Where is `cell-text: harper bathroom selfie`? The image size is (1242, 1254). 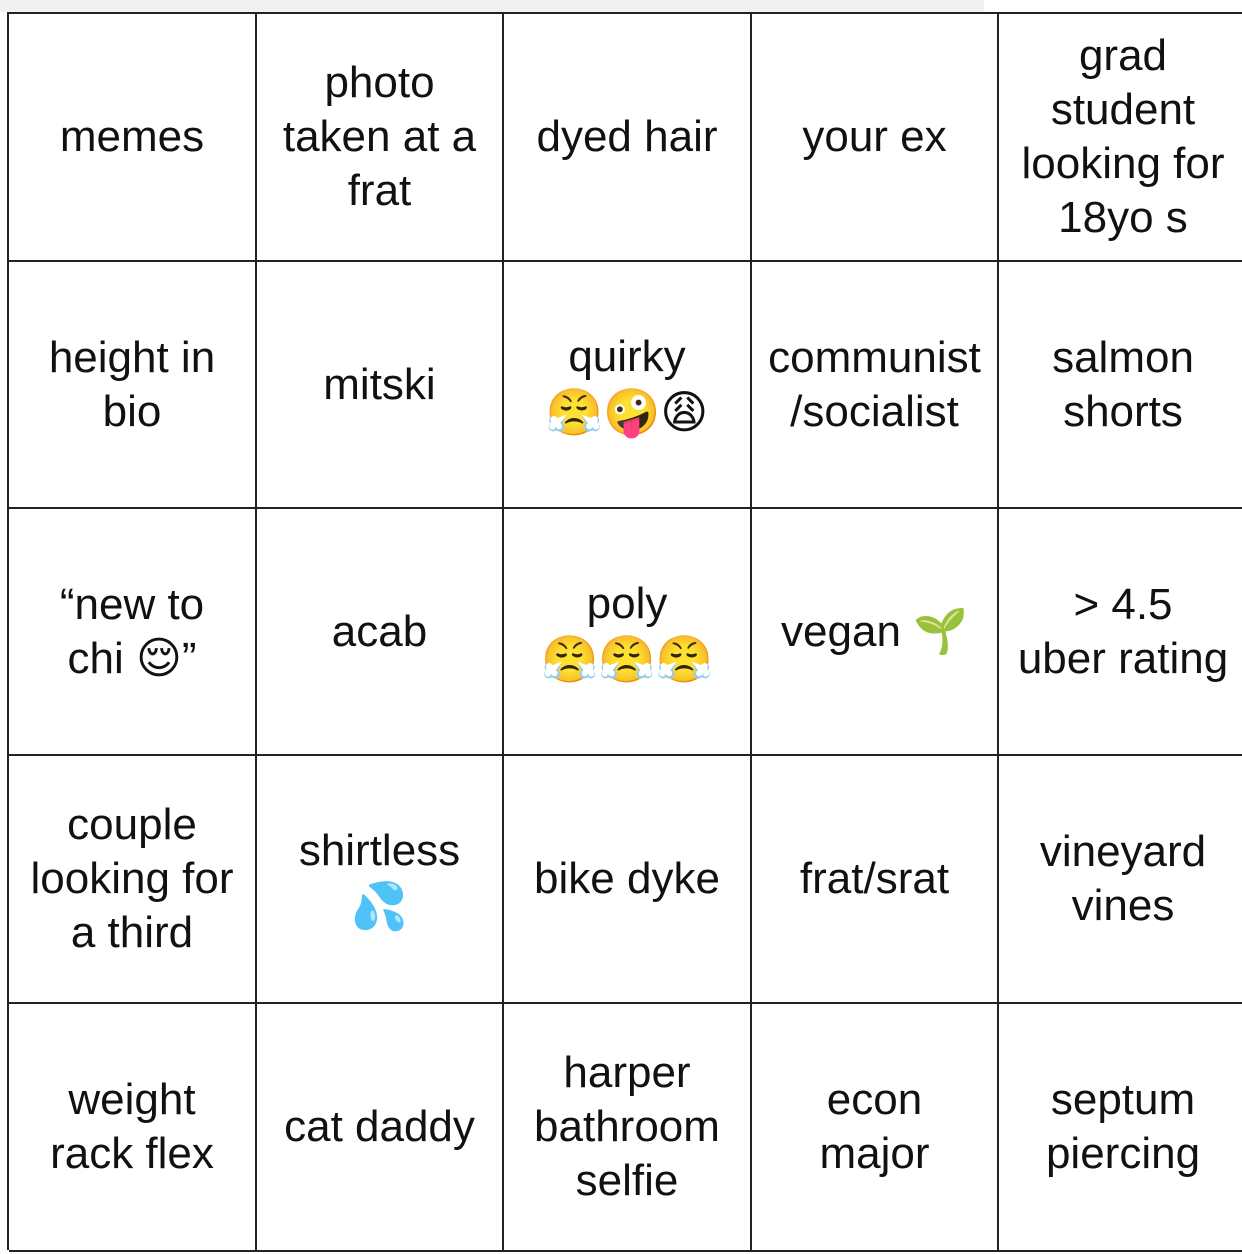
cell-text: harper bathroom selfie is located at coordinates (627, 1126).